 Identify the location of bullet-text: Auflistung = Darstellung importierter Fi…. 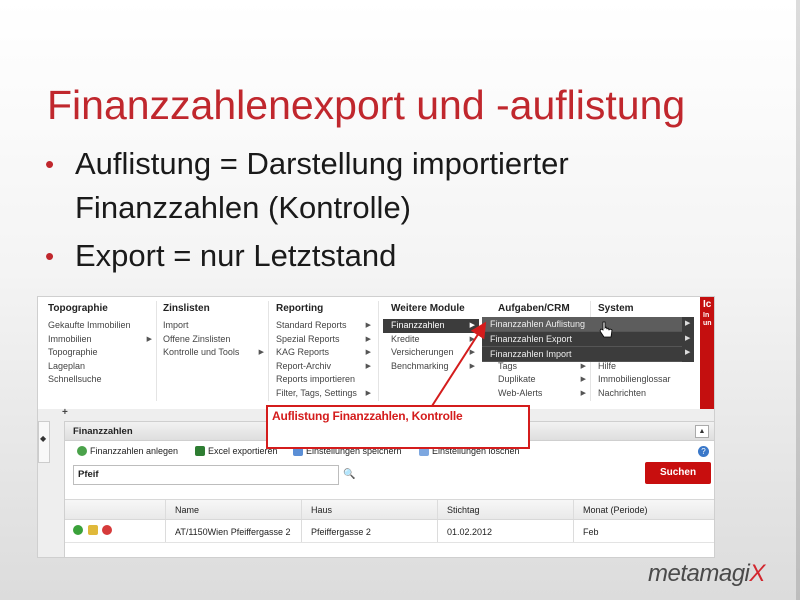
(322, 185).